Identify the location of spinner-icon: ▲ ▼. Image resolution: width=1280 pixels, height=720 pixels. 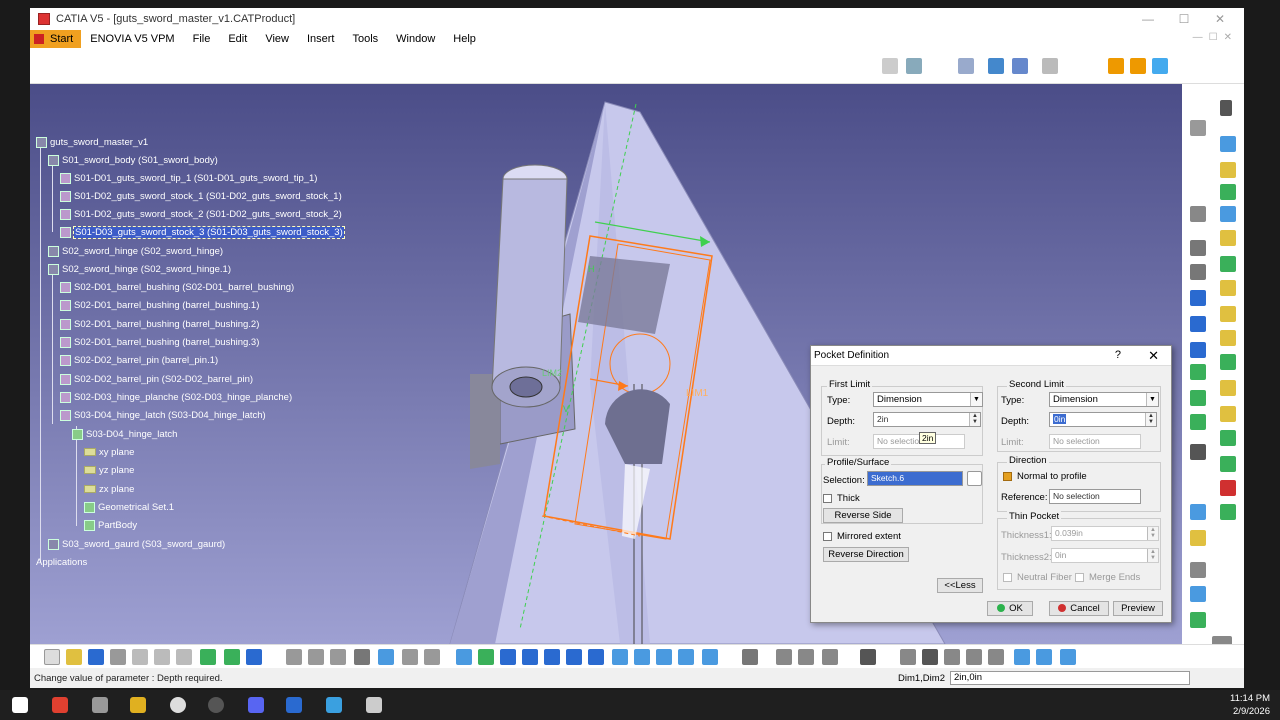
(1152, 555).